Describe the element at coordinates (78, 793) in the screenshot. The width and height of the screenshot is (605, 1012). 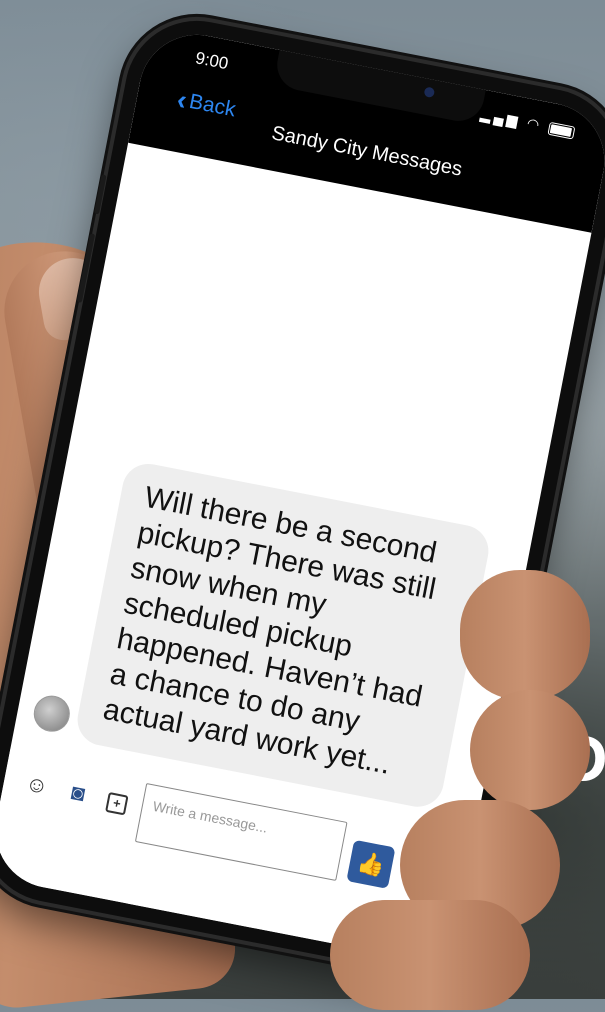
I see `camera-icon: ◙` at that location.